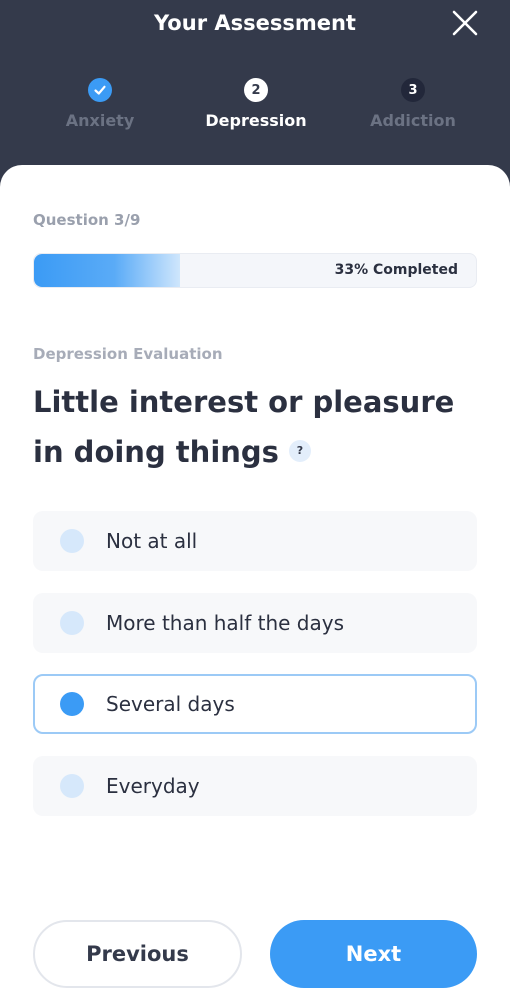  I want to click on answer-option: Not at all, so click(255, 541).